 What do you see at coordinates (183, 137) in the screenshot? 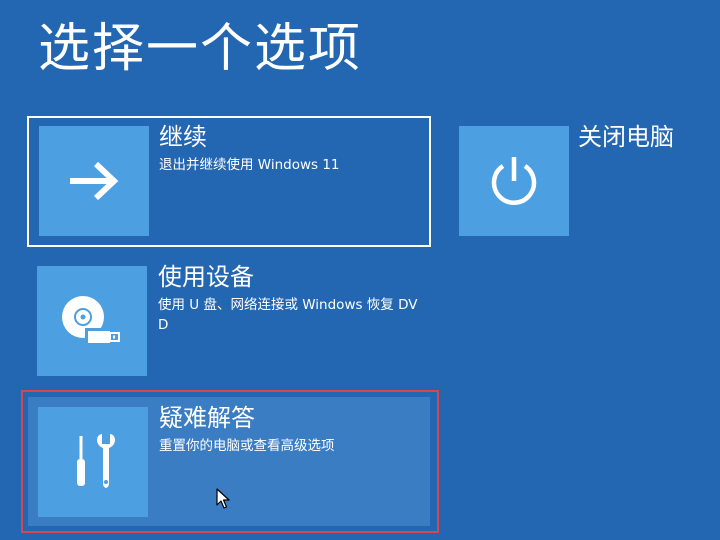
I see `continue-title: 继续` at bounding box center [183, 137].